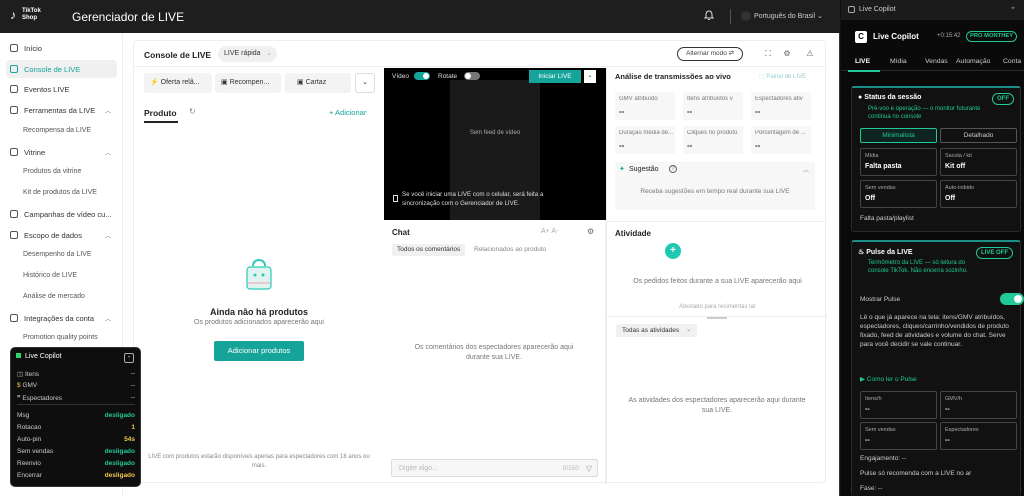  What do you see at coordinates (61, 89) in the screenshot?
I see `sidebar-item-eventos: Eventos LIVE` at bounding box center [61, 89].